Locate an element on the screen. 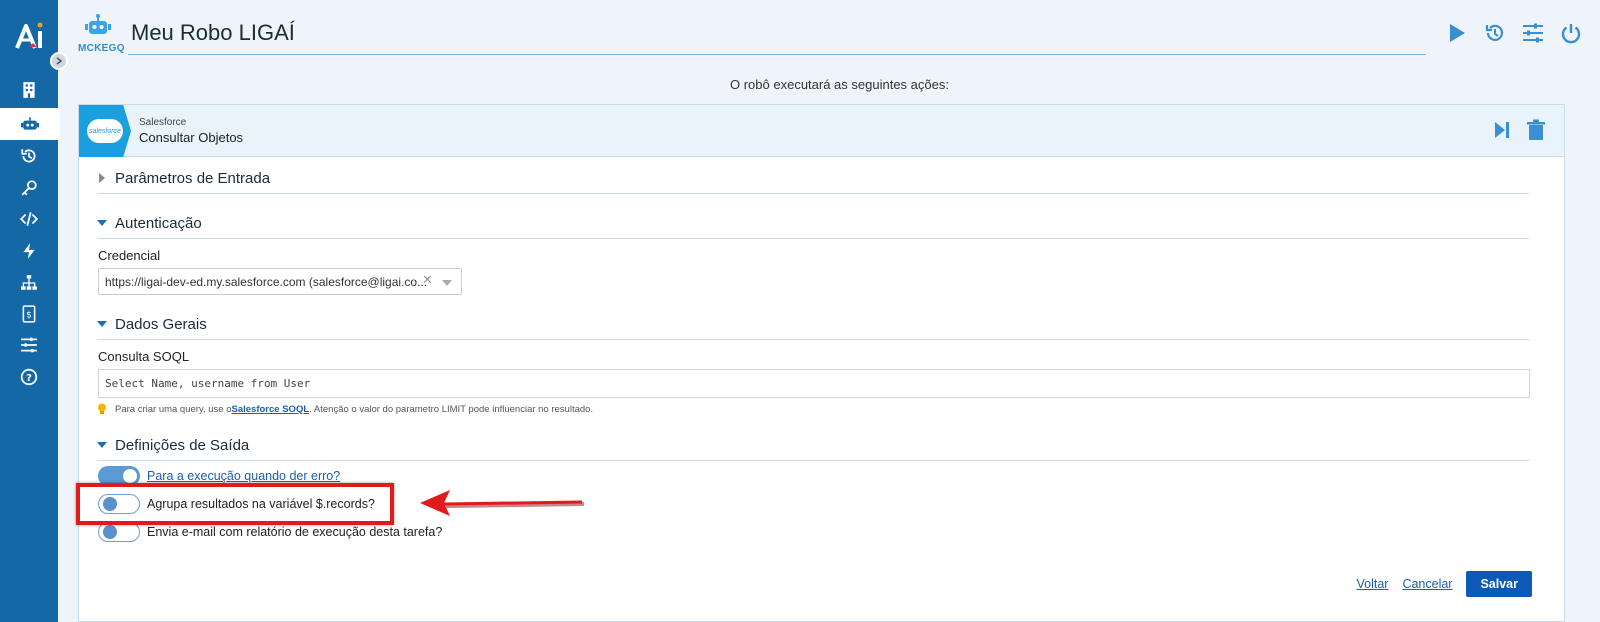 The height and width of the screenshot is (622, 1600). power-button is located at coordinates (1571, 33).